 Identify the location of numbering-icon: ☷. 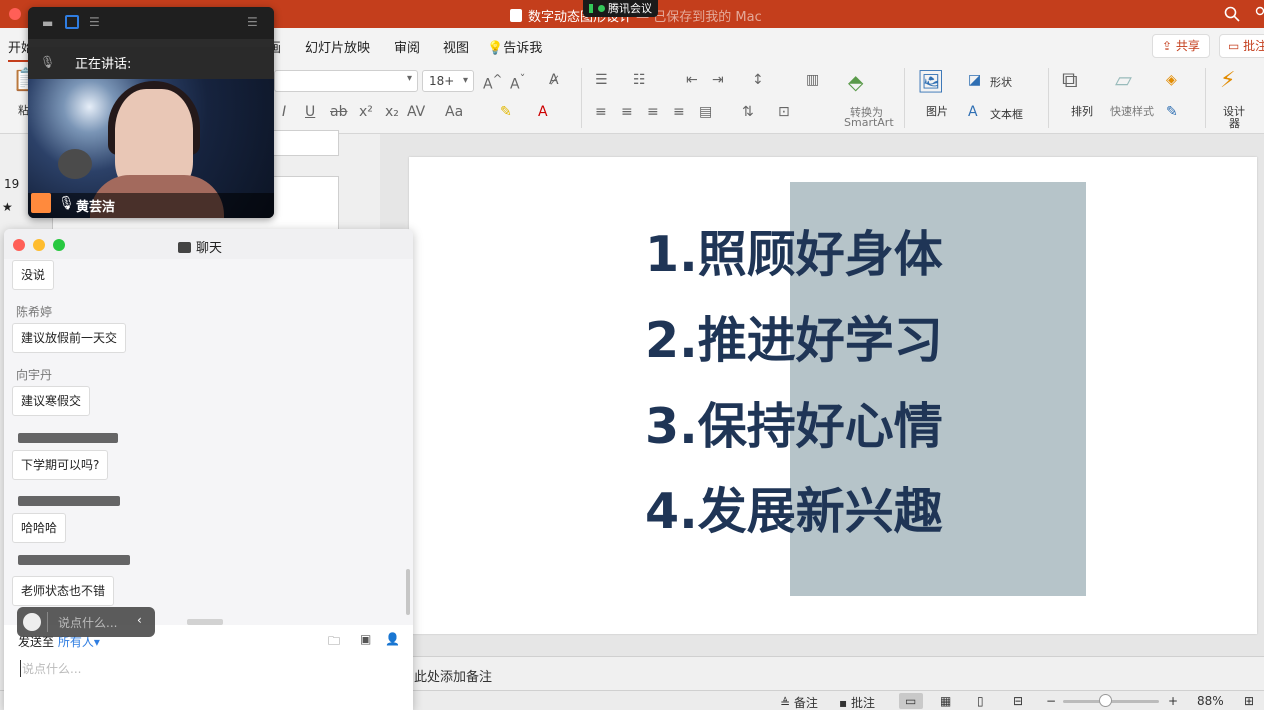
(639, 80).